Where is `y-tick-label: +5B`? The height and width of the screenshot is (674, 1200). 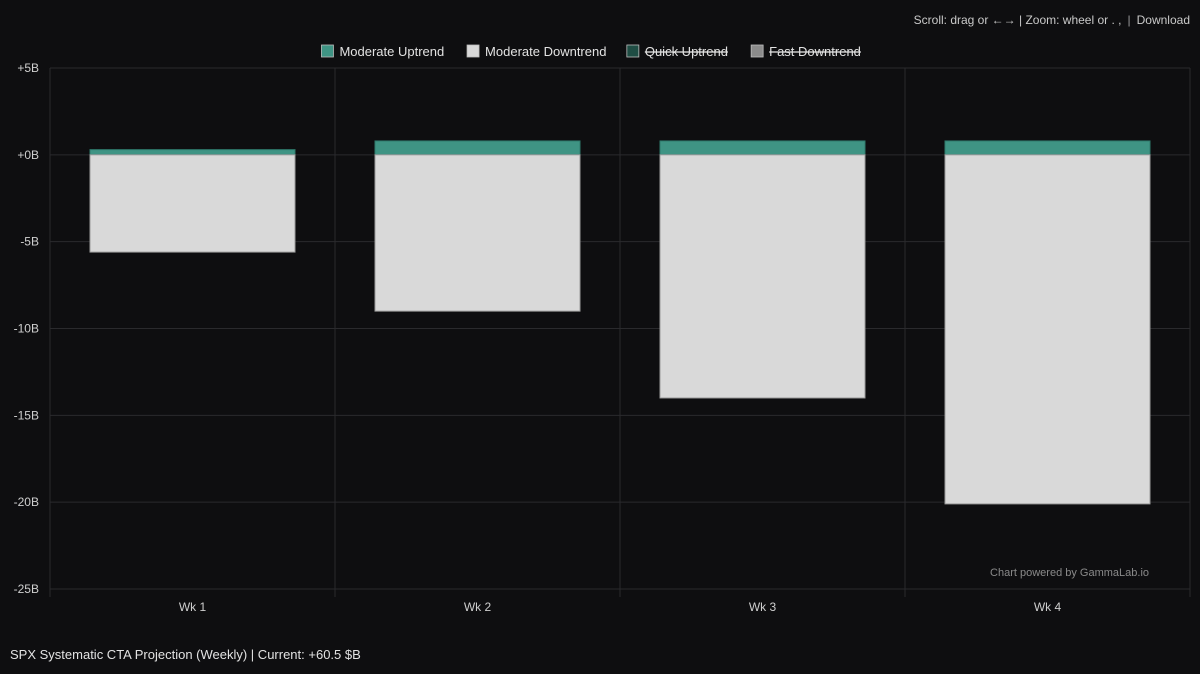
y-tick-label: +5B is located at coordinates (28, 68).